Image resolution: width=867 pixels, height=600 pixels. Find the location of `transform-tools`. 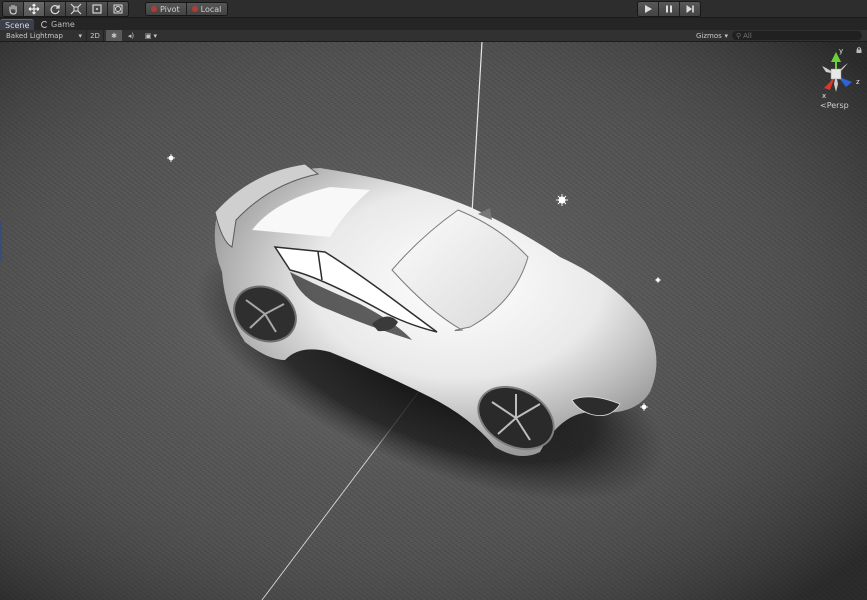

transform-tools is located at coordinates (65, 9).